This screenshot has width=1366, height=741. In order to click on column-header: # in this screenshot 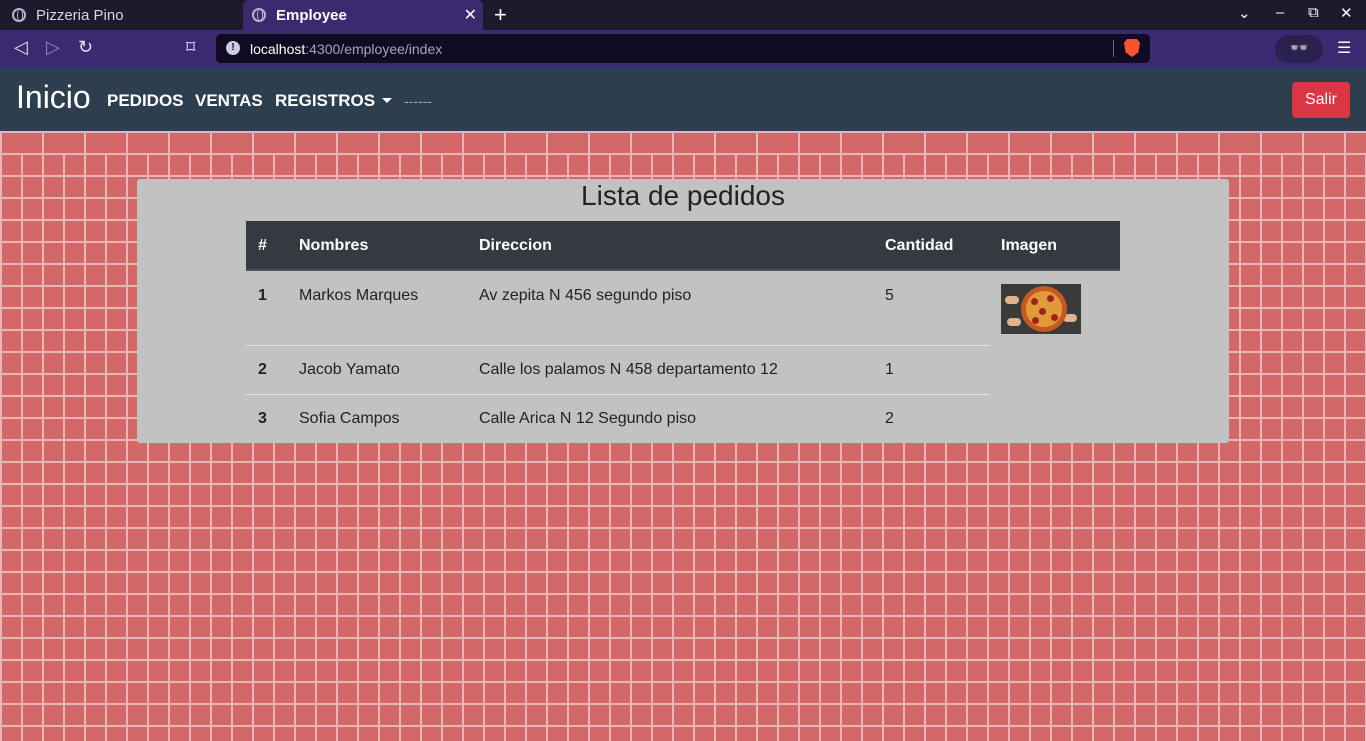, I will do `click(262, 245)`.